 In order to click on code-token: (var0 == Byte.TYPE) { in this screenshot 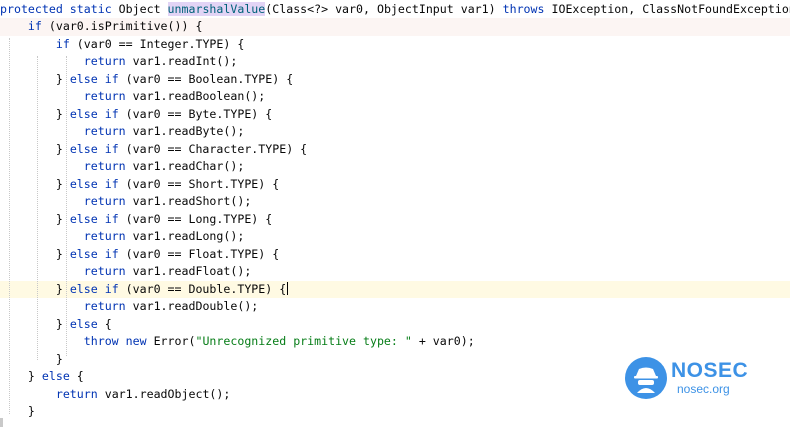, I will do `click(199, 113)`.